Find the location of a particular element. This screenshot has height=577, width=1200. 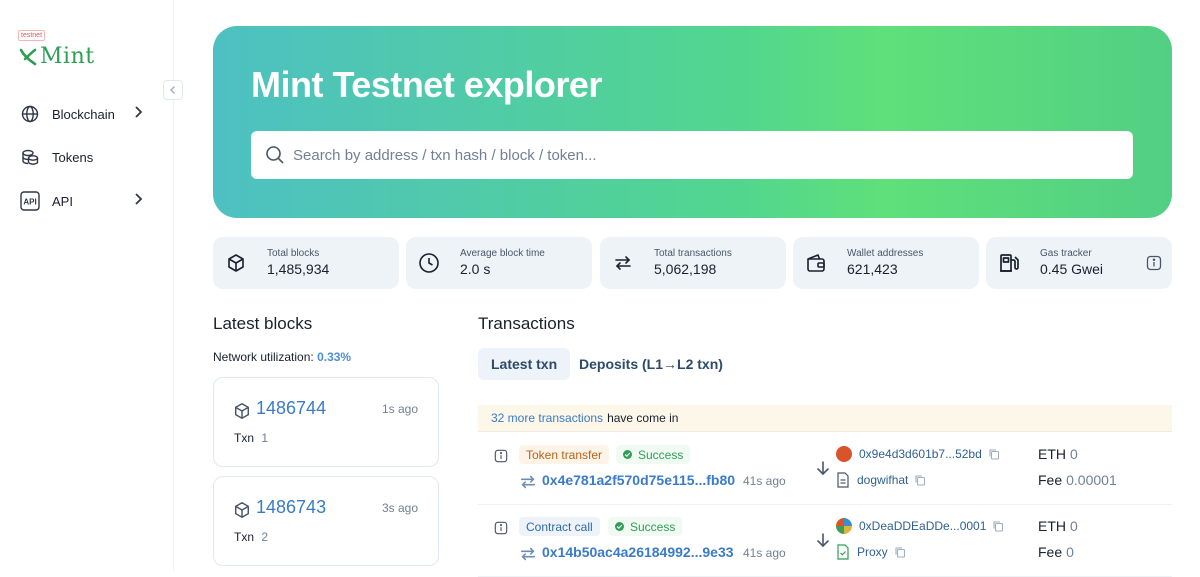

chevron-left-icon is located at coordinates (172, 90).